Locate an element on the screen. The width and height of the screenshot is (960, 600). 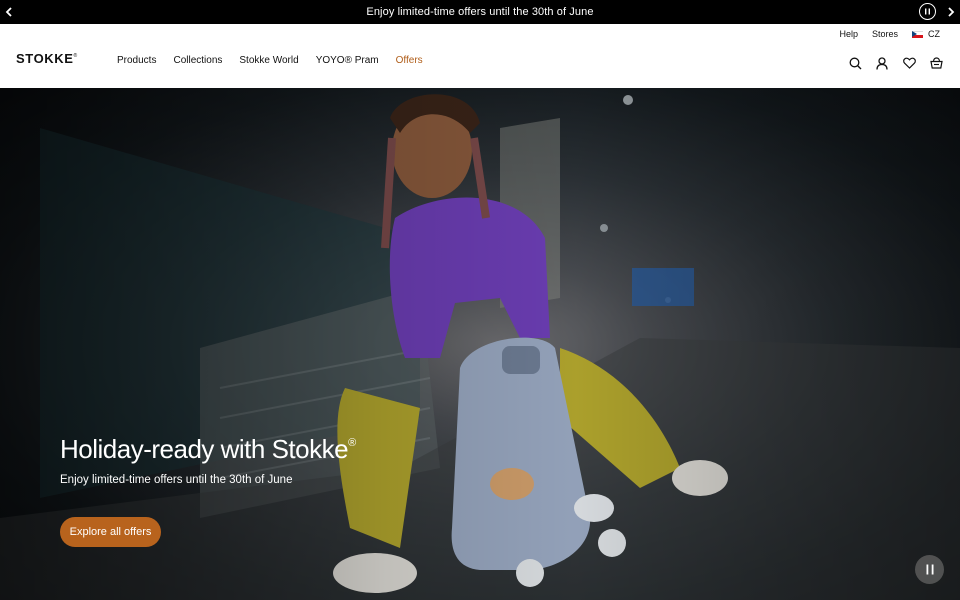
nav-item-collections: Collections is located at coordinates (197, 60).